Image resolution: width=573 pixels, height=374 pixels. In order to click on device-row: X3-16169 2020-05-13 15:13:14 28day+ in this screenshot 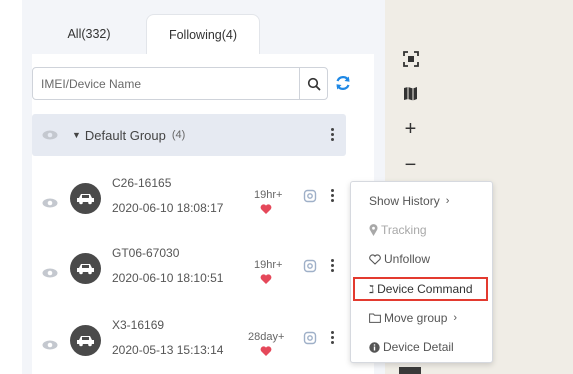, I will do `click(189, 346)`.